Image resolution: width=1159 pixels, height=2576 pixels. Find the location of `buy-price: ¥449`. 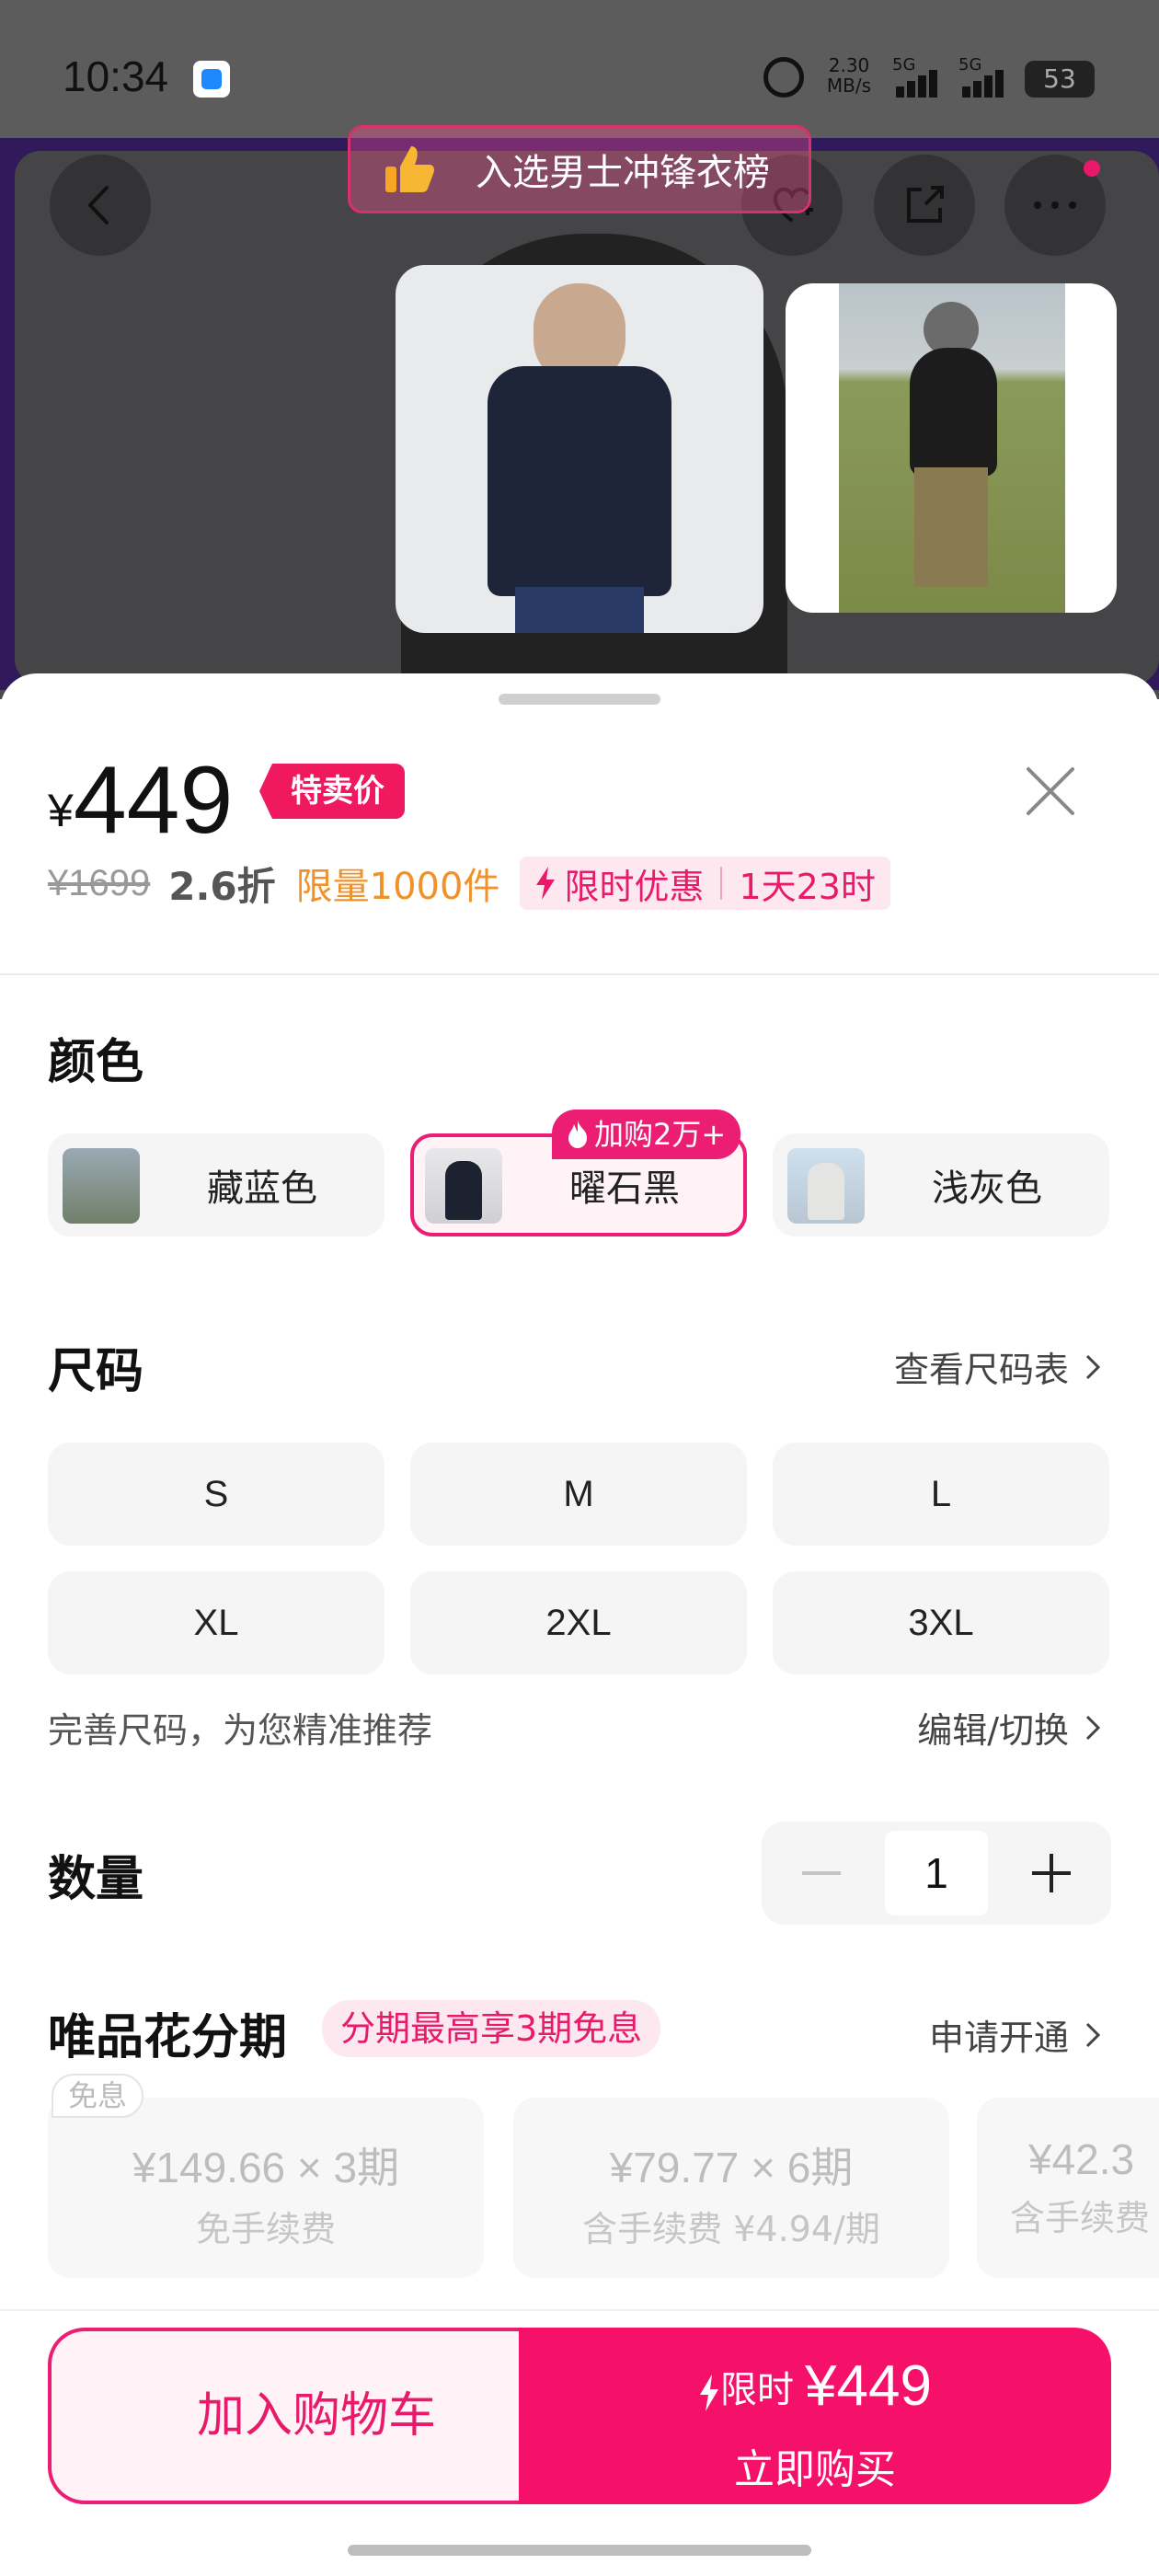

buy-price: ¥449 is located at coordinates (868, 2386).